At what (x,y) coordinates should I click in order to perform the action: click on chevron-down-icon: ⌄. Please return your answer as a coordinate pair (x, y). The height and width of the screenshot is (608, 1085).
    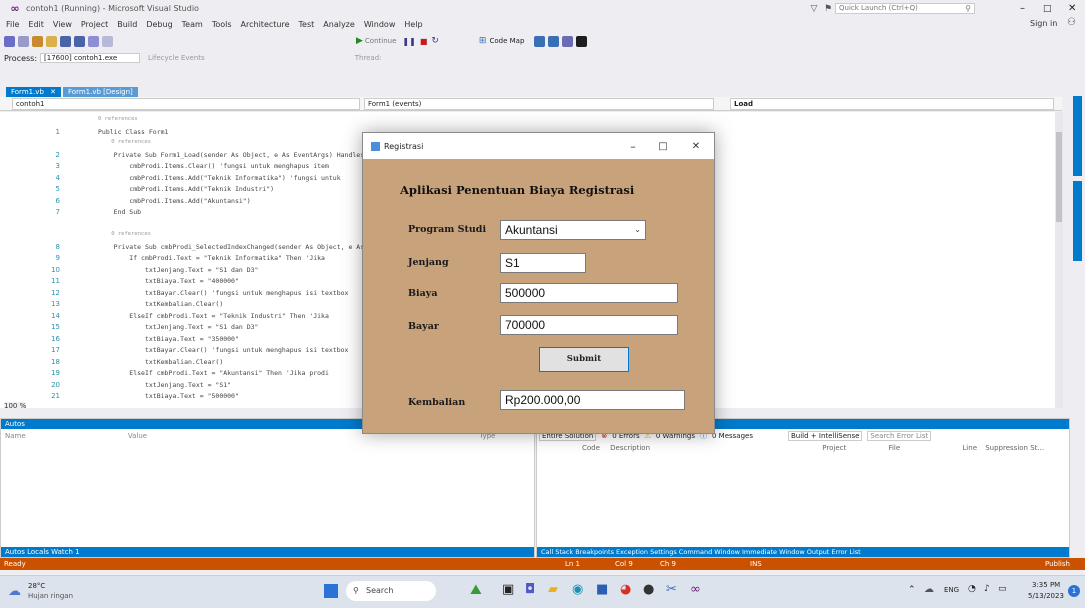
    Looking at the image, I should click on (637, 230).